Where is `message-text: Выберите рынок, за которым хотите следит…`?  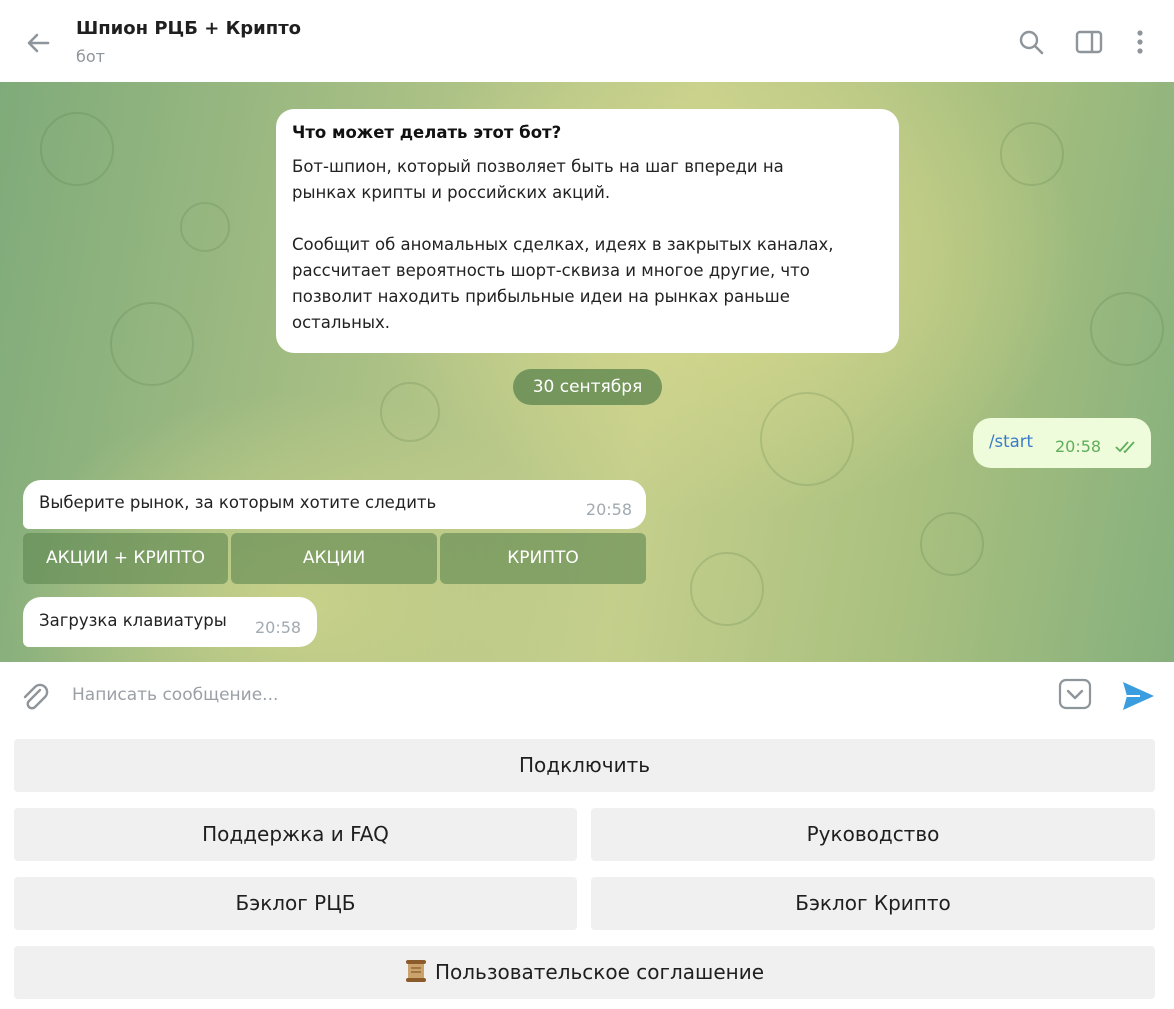 message-text: Выберите рынок, за которым хотите следит… is located at coordinates (238, 502).